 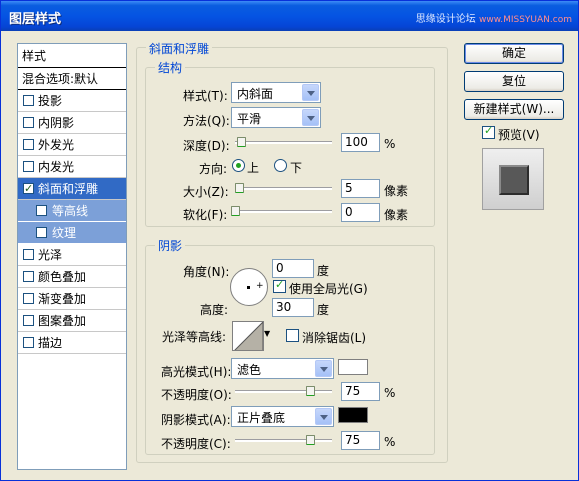 I want to click on style-item-label: 纹理, so click(x=64, y=233).